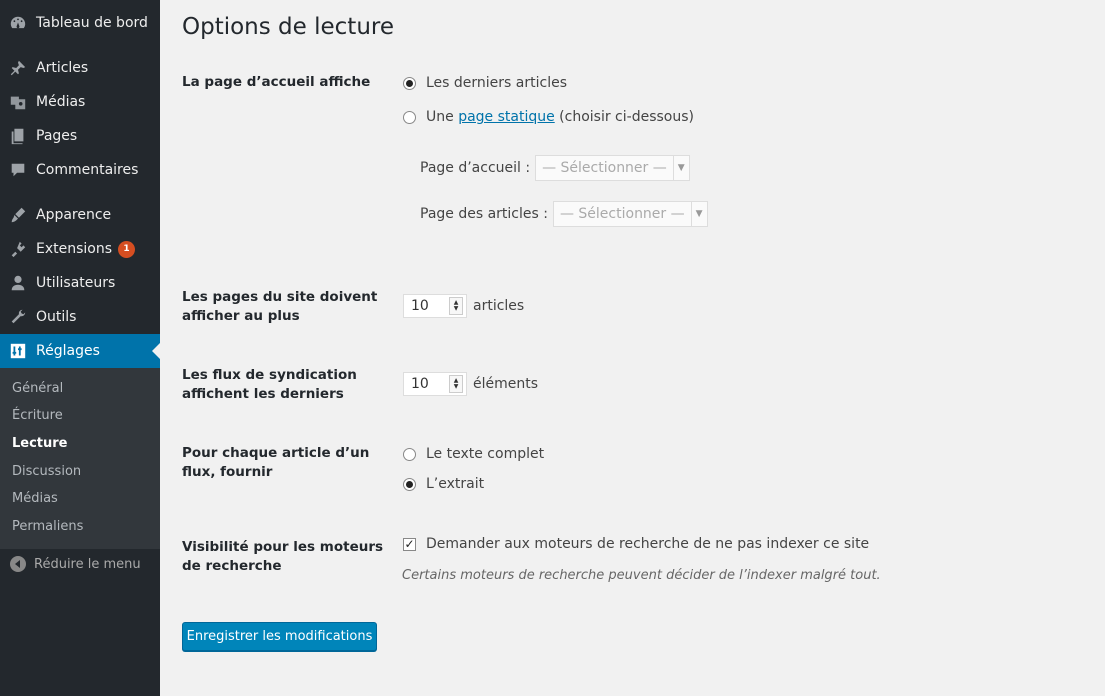  Describe the element at coordinates (455, 484) in the screenshot. I see `option-excerpt-label: L’extrait` at that location.